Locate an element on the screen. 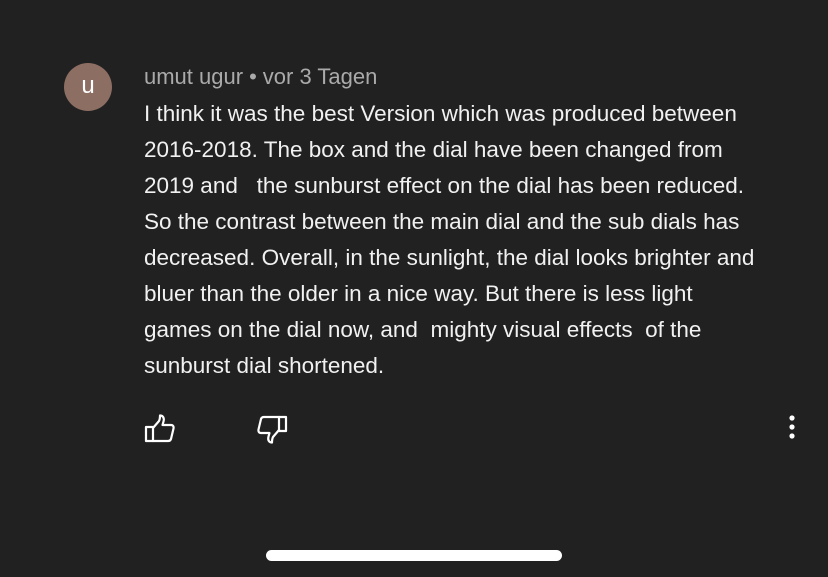 The image size is (828, 577). more-options-button is located at coordinates (792, 428).